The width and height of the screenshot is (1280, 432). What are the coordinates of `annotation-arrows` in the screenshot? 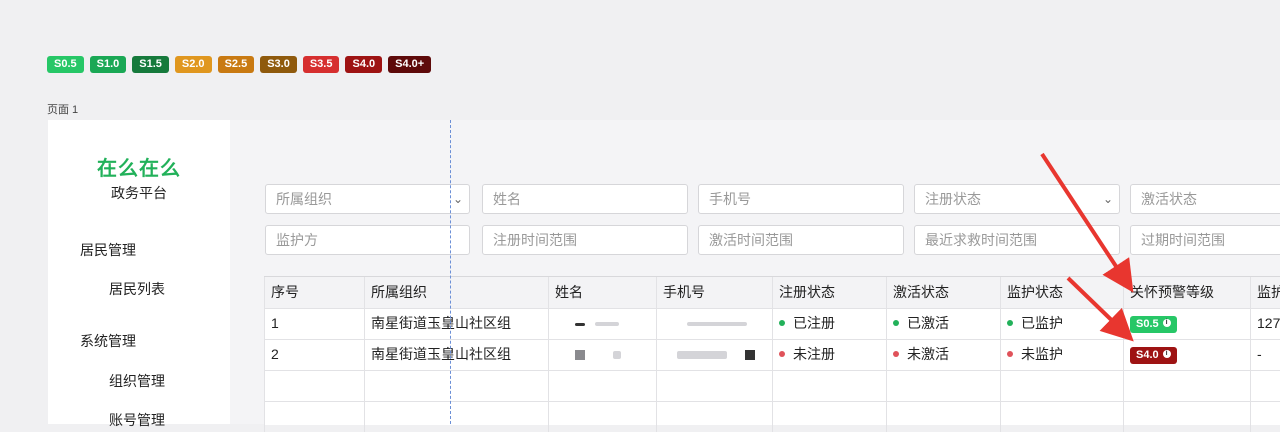 It's located at (1087, 247).